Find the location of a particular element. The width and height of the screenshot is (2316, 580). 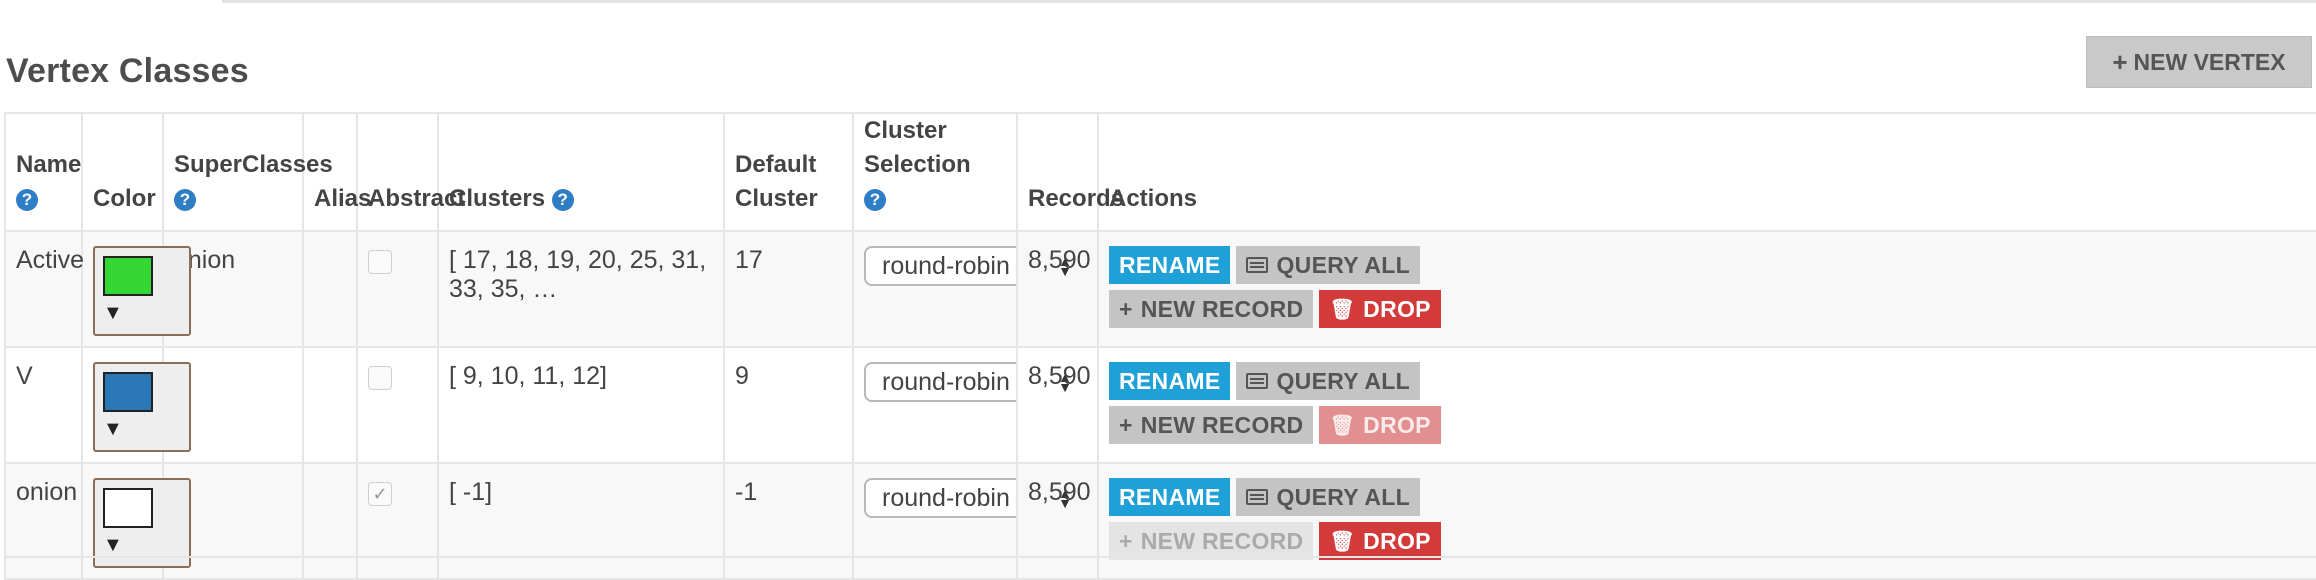

tab-bar-edge is located at coordinates (1269, 1).